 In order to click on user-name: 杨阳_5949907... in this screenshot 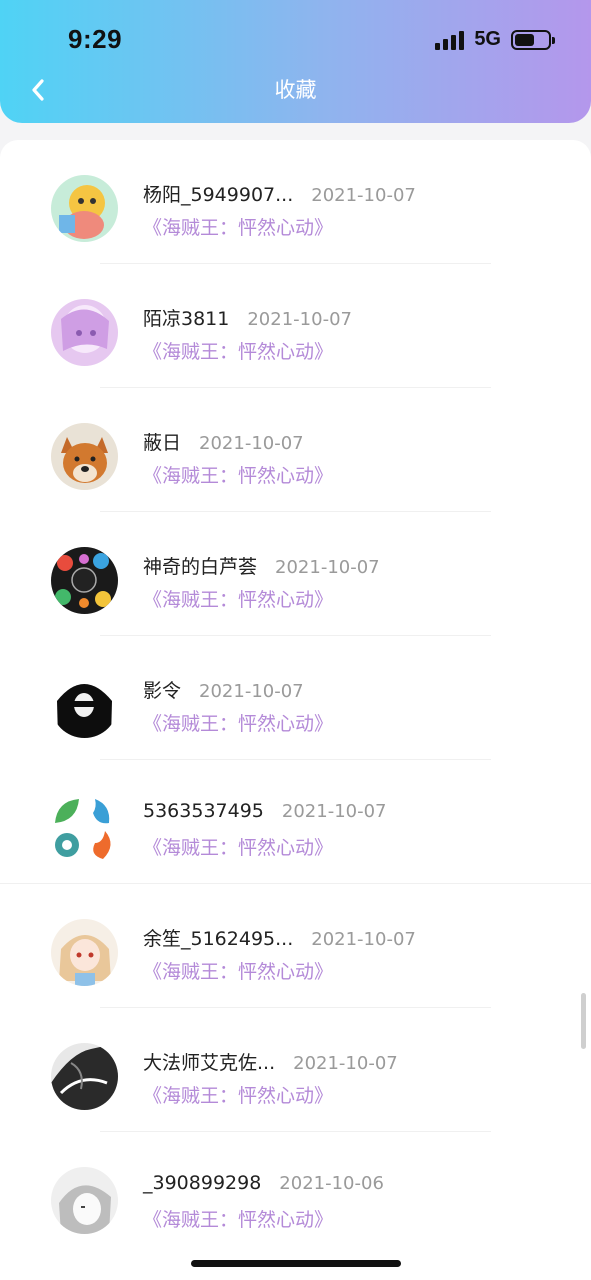, I will do `click(218, 193)`.